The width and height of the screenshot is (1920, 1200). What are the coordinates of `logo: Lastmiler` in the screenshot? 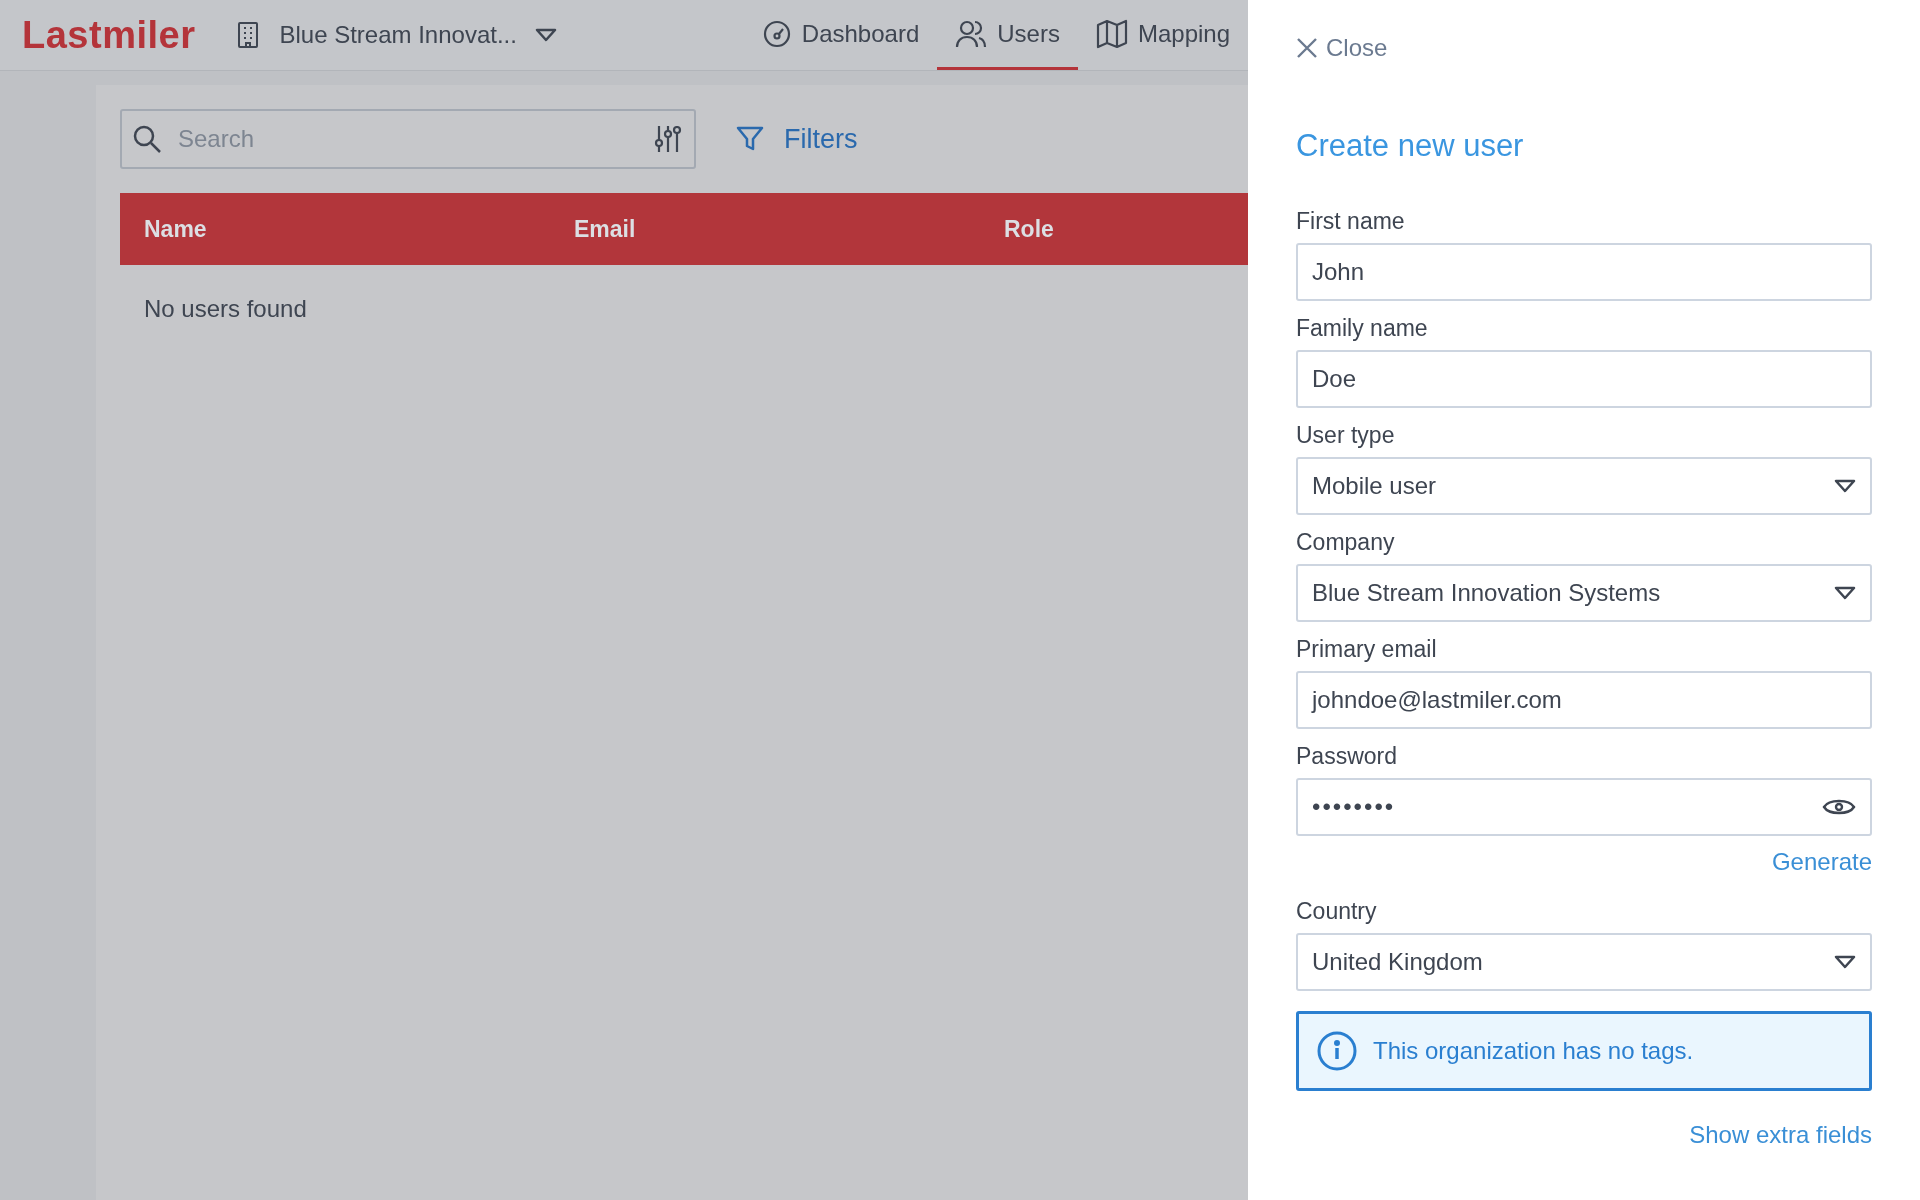 It's located at (109, 35).